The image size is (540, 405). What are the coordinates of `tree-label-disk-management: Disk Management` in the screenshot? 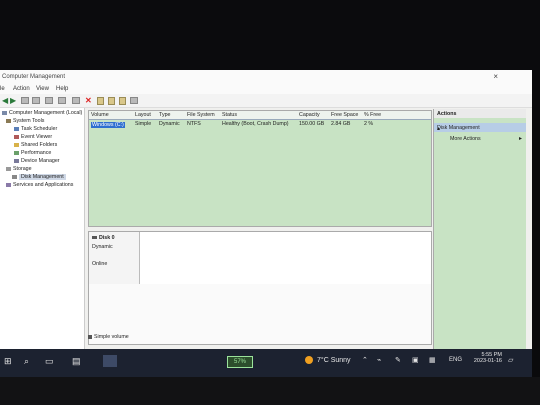 It's located at (42, 177).